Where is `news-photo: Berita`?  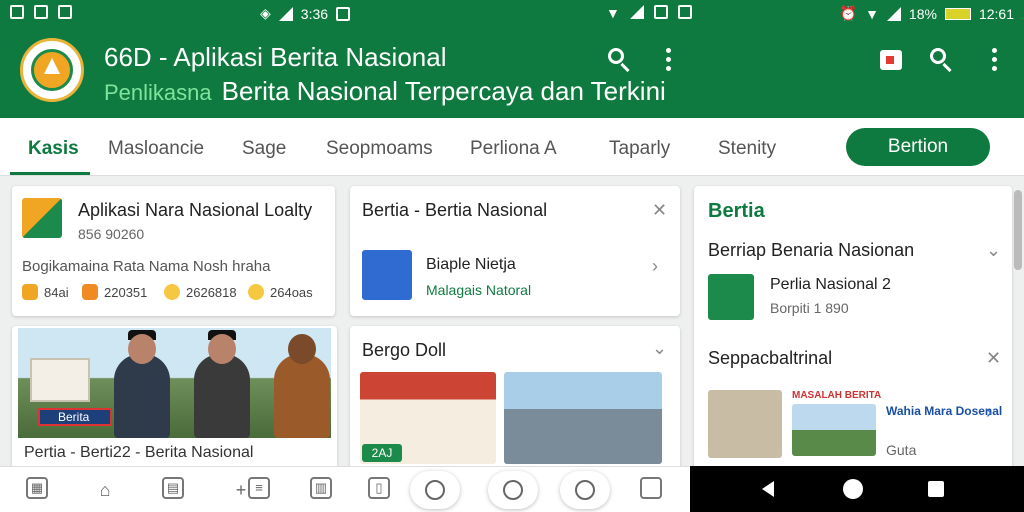 news-photo: Berita is located at coordinates (174, 383).